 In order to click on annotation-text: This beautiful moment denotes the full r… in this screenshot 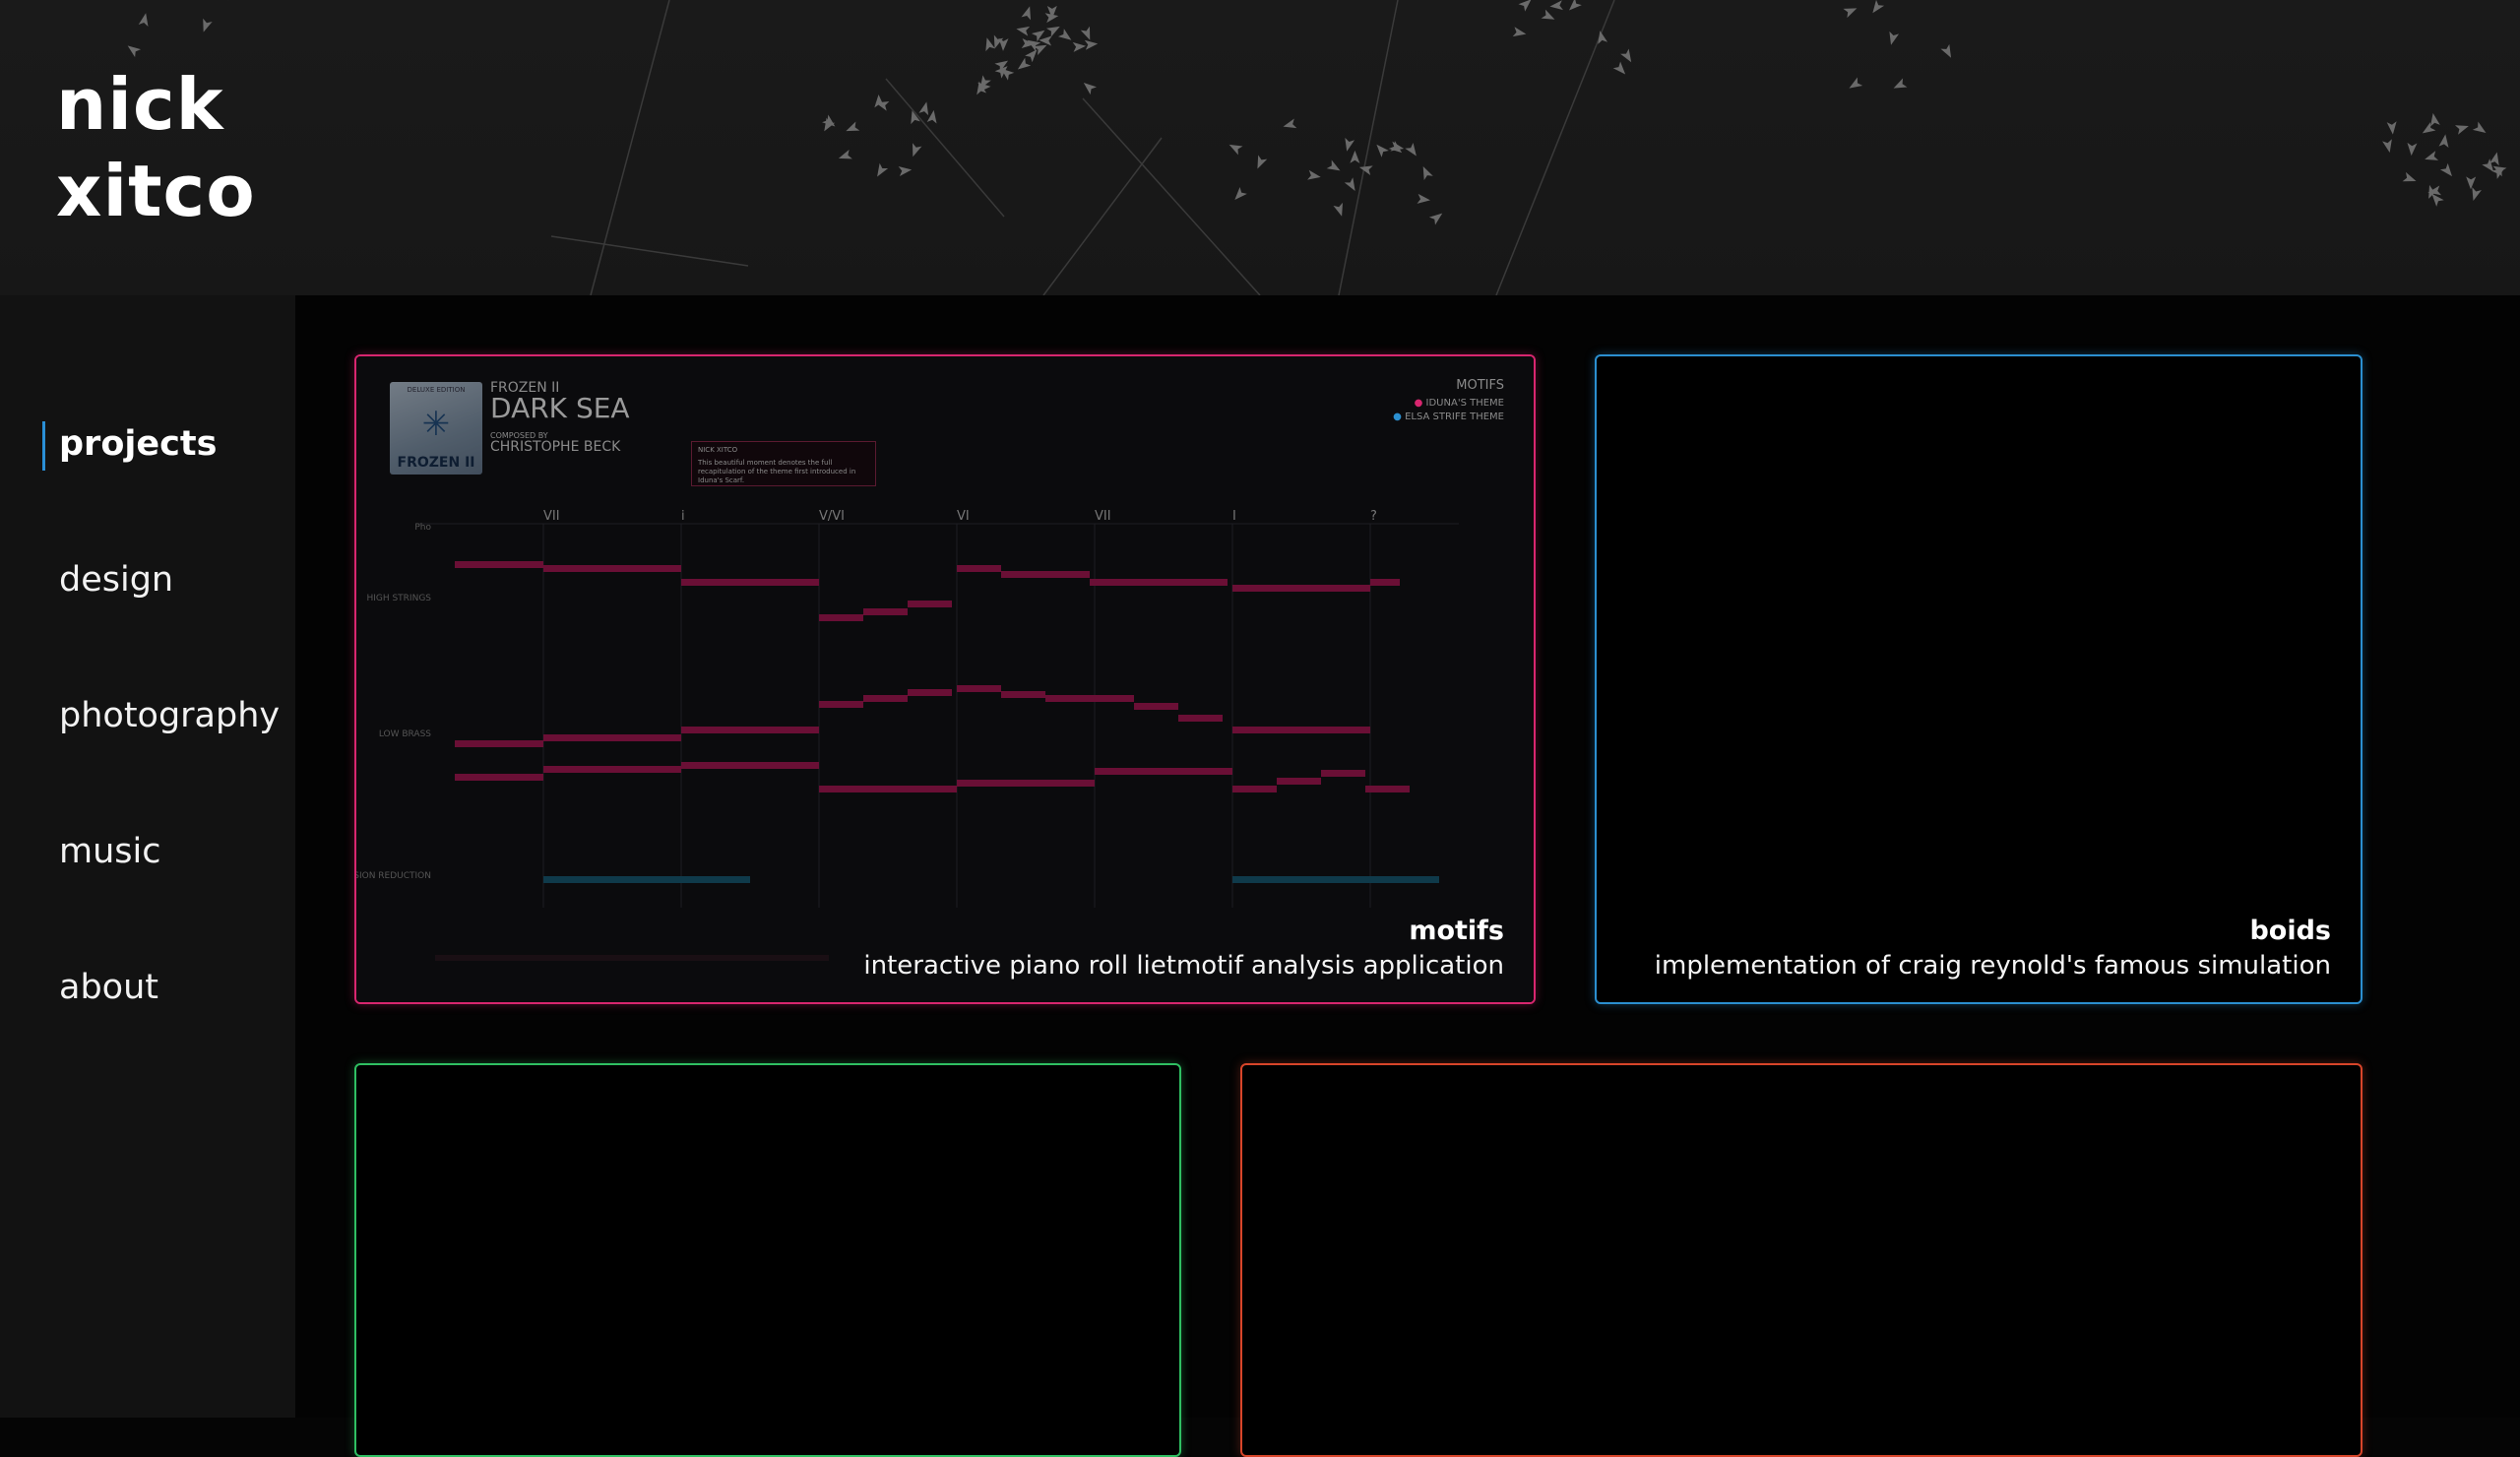, I will do `click(777, 471)`.